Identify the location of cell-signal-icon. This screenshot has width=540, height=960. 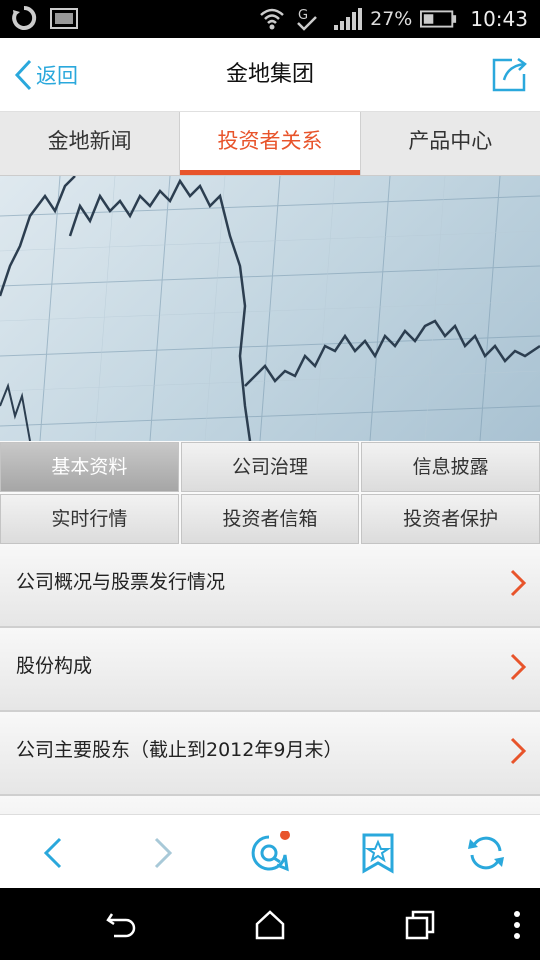
(348, 19).